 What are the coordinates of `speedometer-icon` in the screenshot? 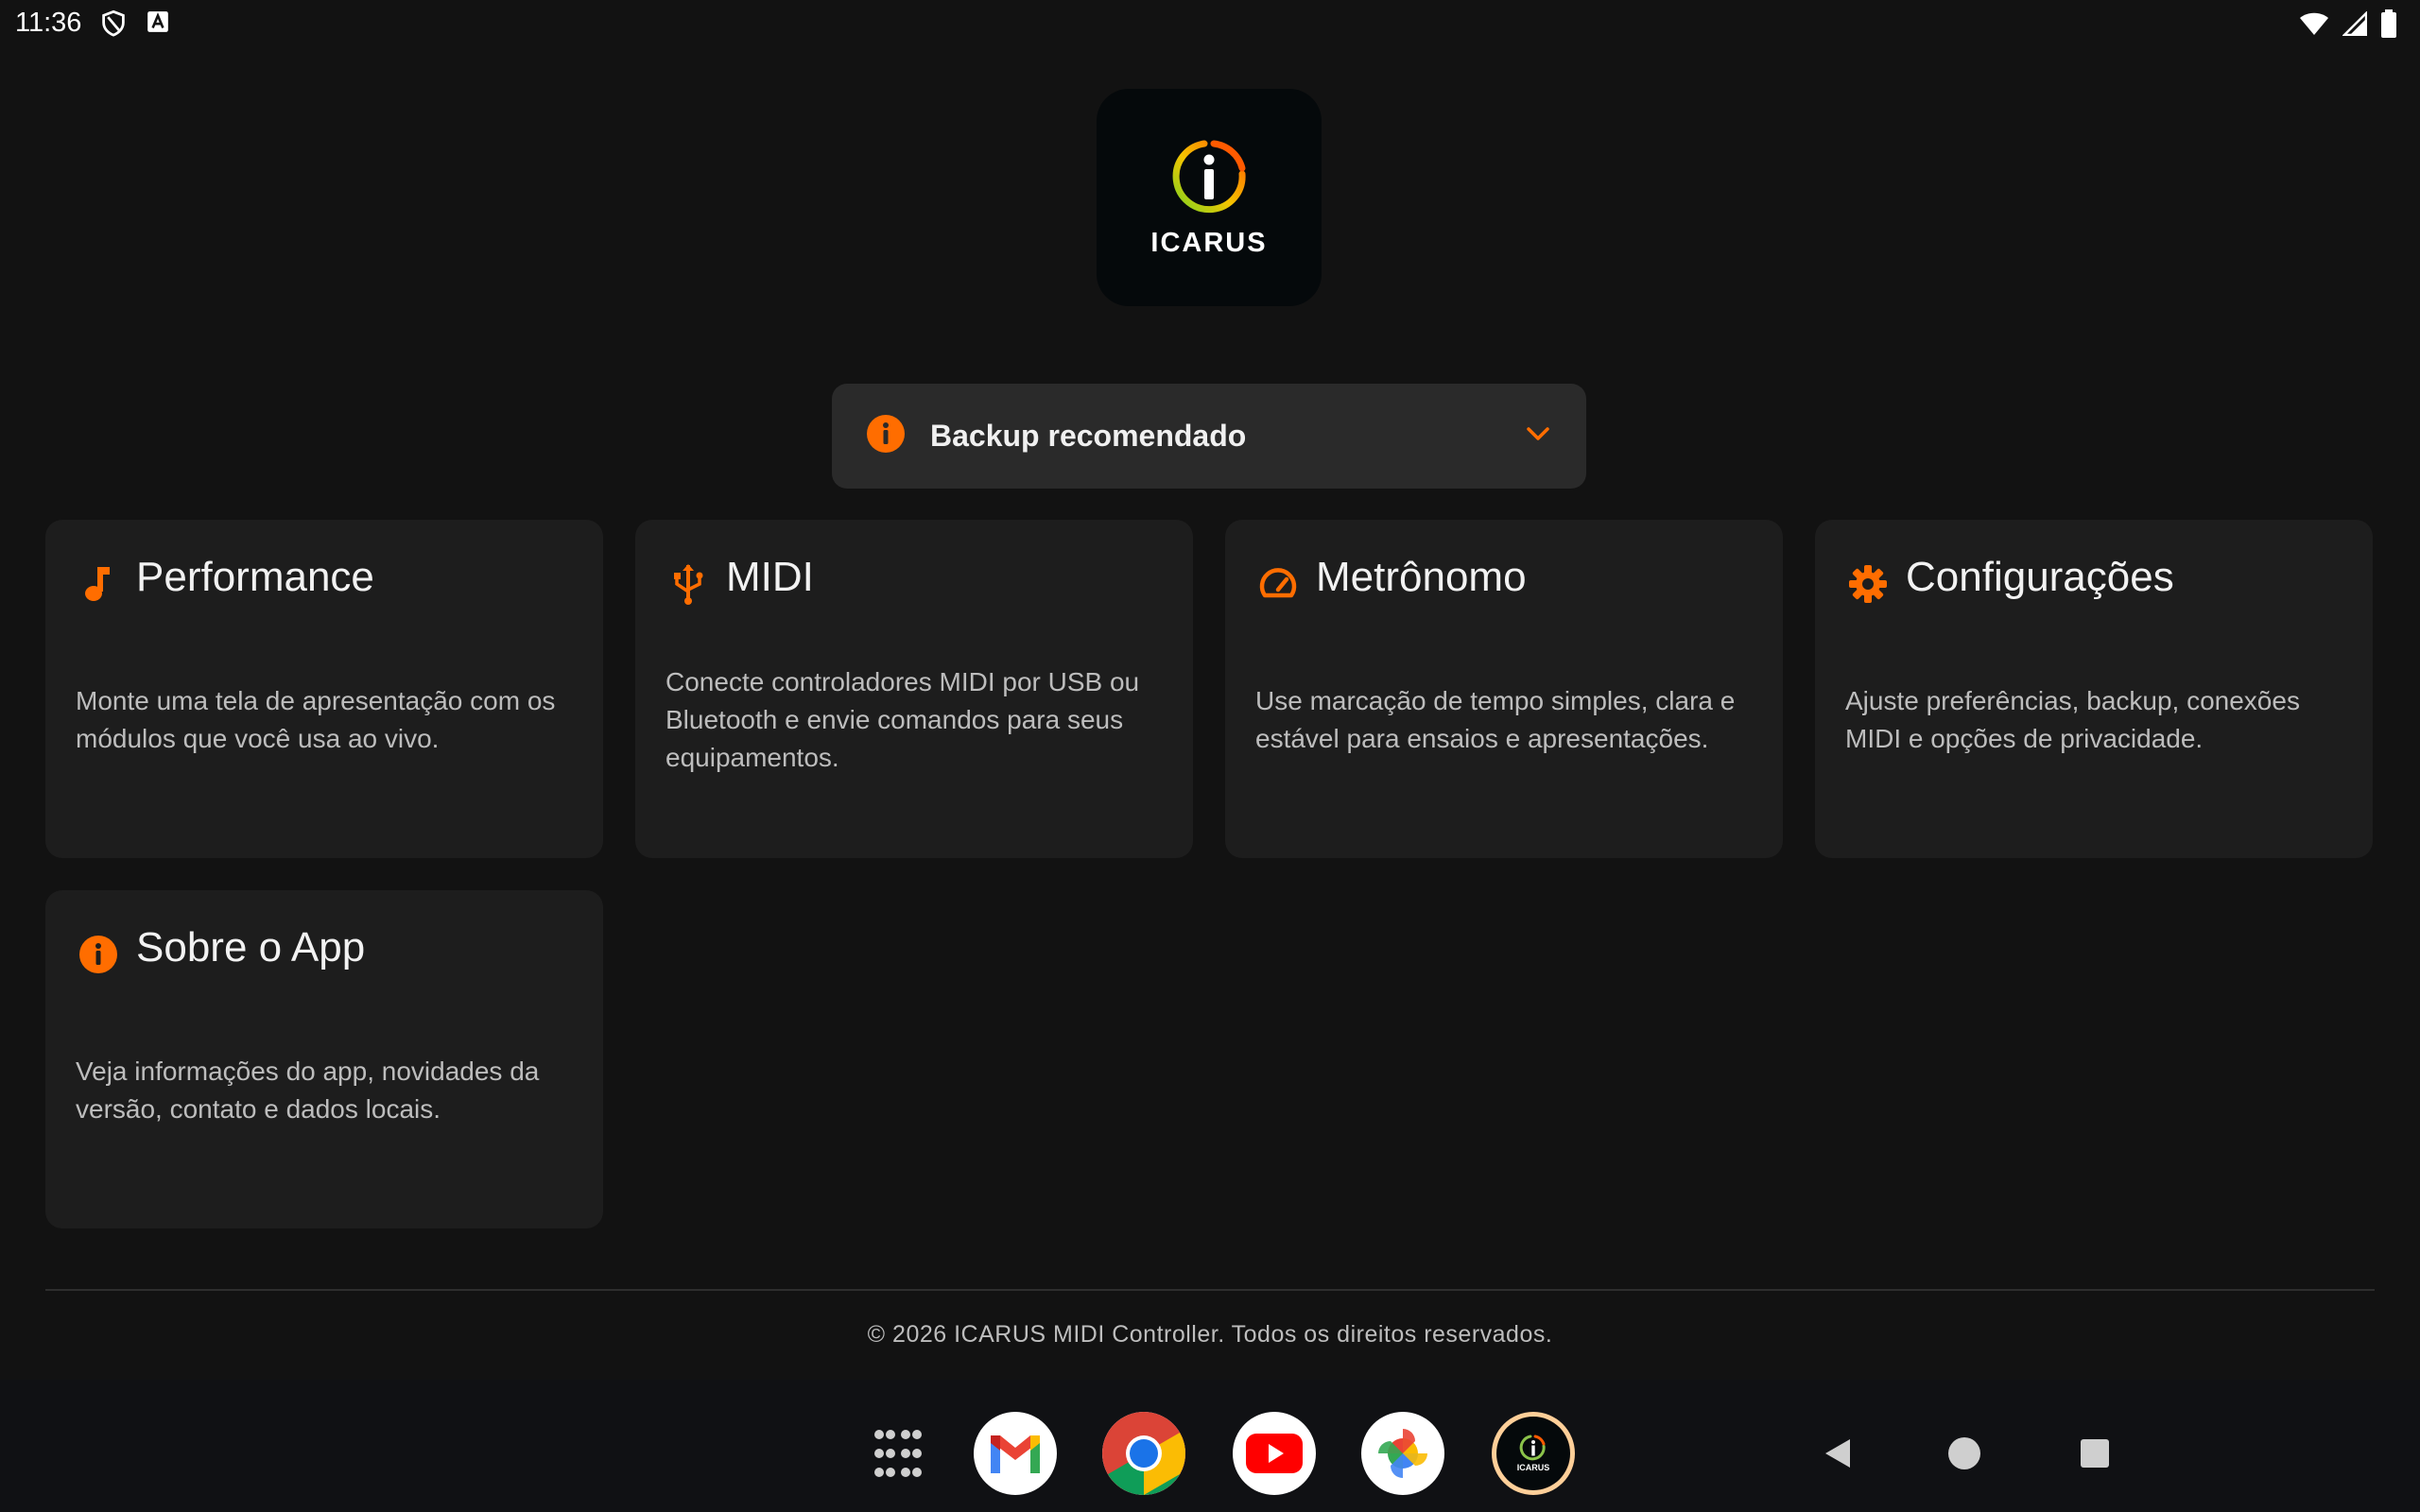 It's located at (1278, 584).